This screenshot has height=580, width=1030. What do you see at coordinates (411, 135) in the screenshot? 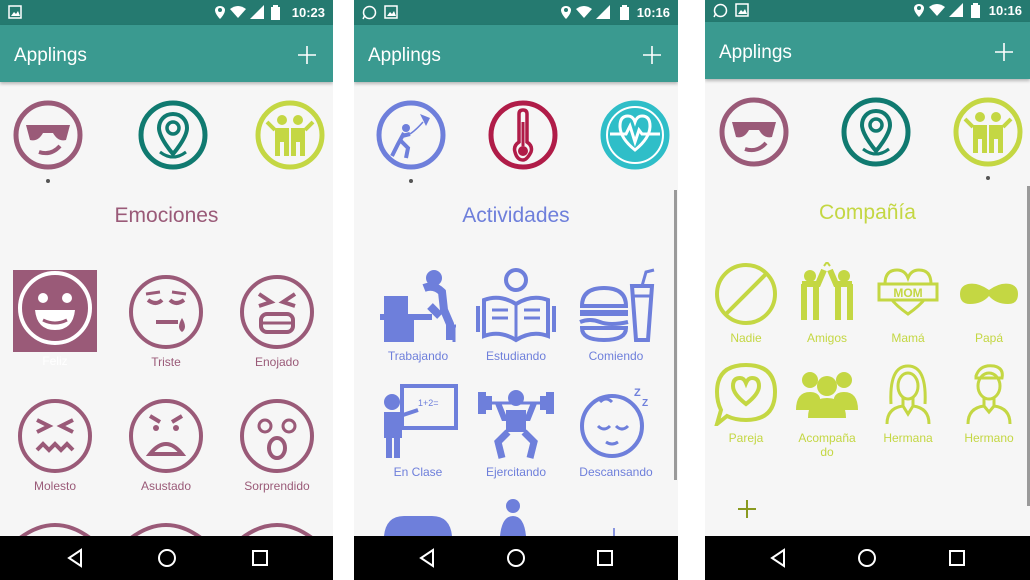
I see `category-activities-button` at bounding box center [411, 135].